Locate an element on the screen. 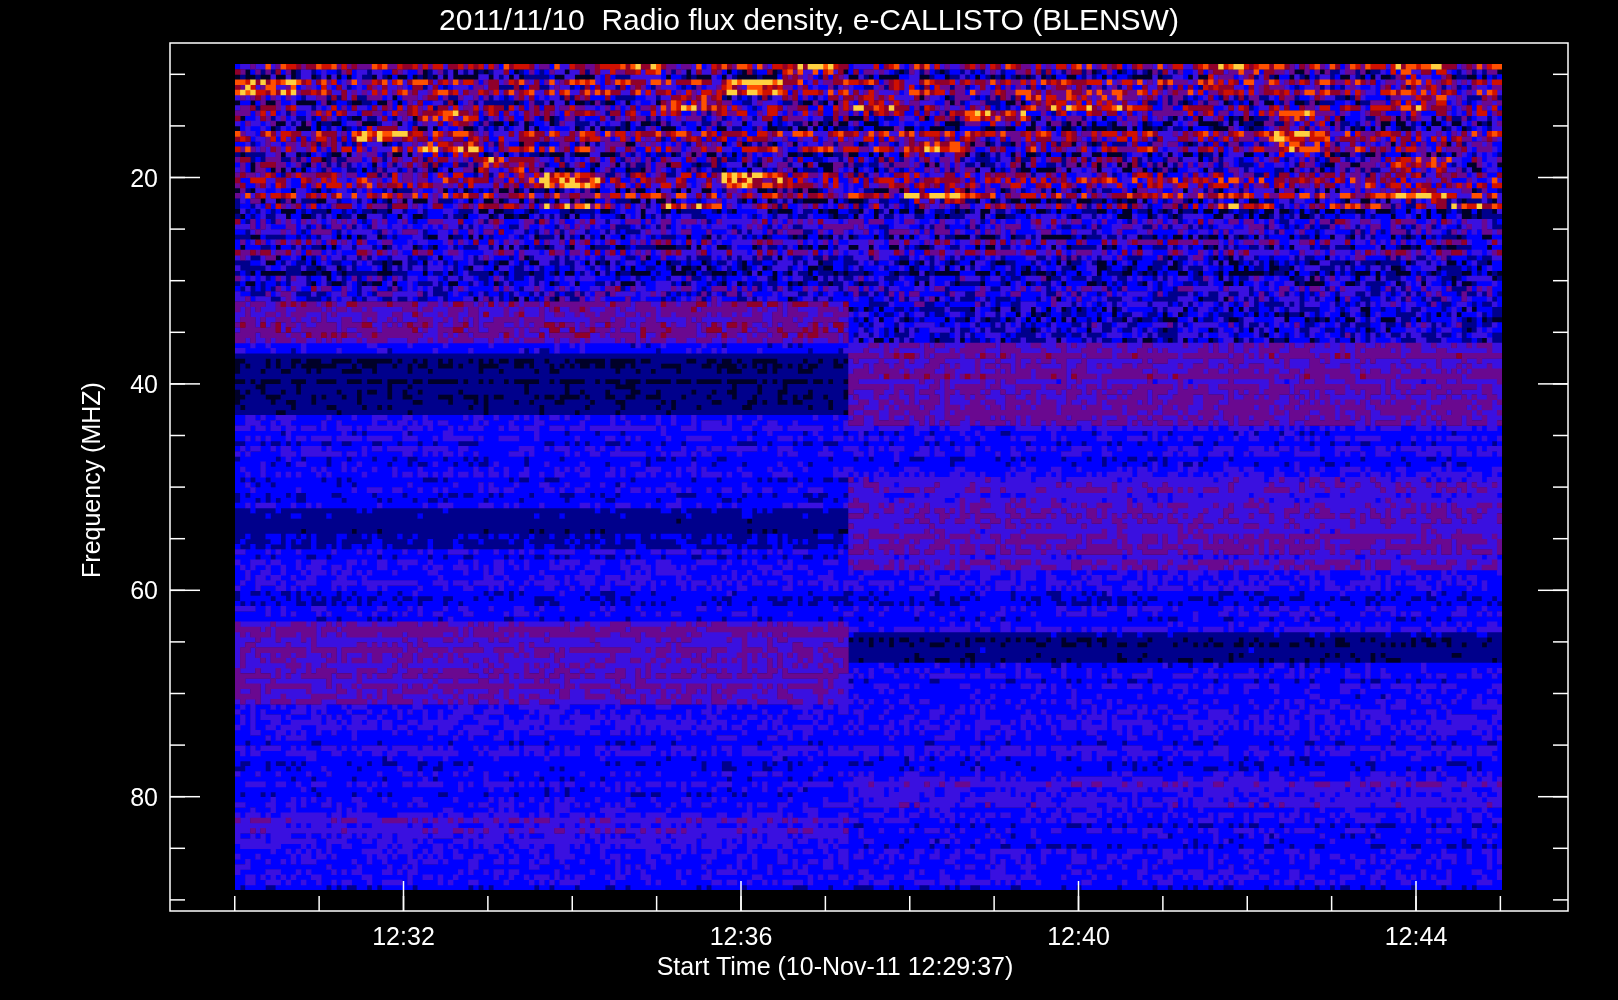 The width and height of the screenshot is (1618, 1000). y-axis-label: Frequency (MHZ) is located at coordinates (91, 480).